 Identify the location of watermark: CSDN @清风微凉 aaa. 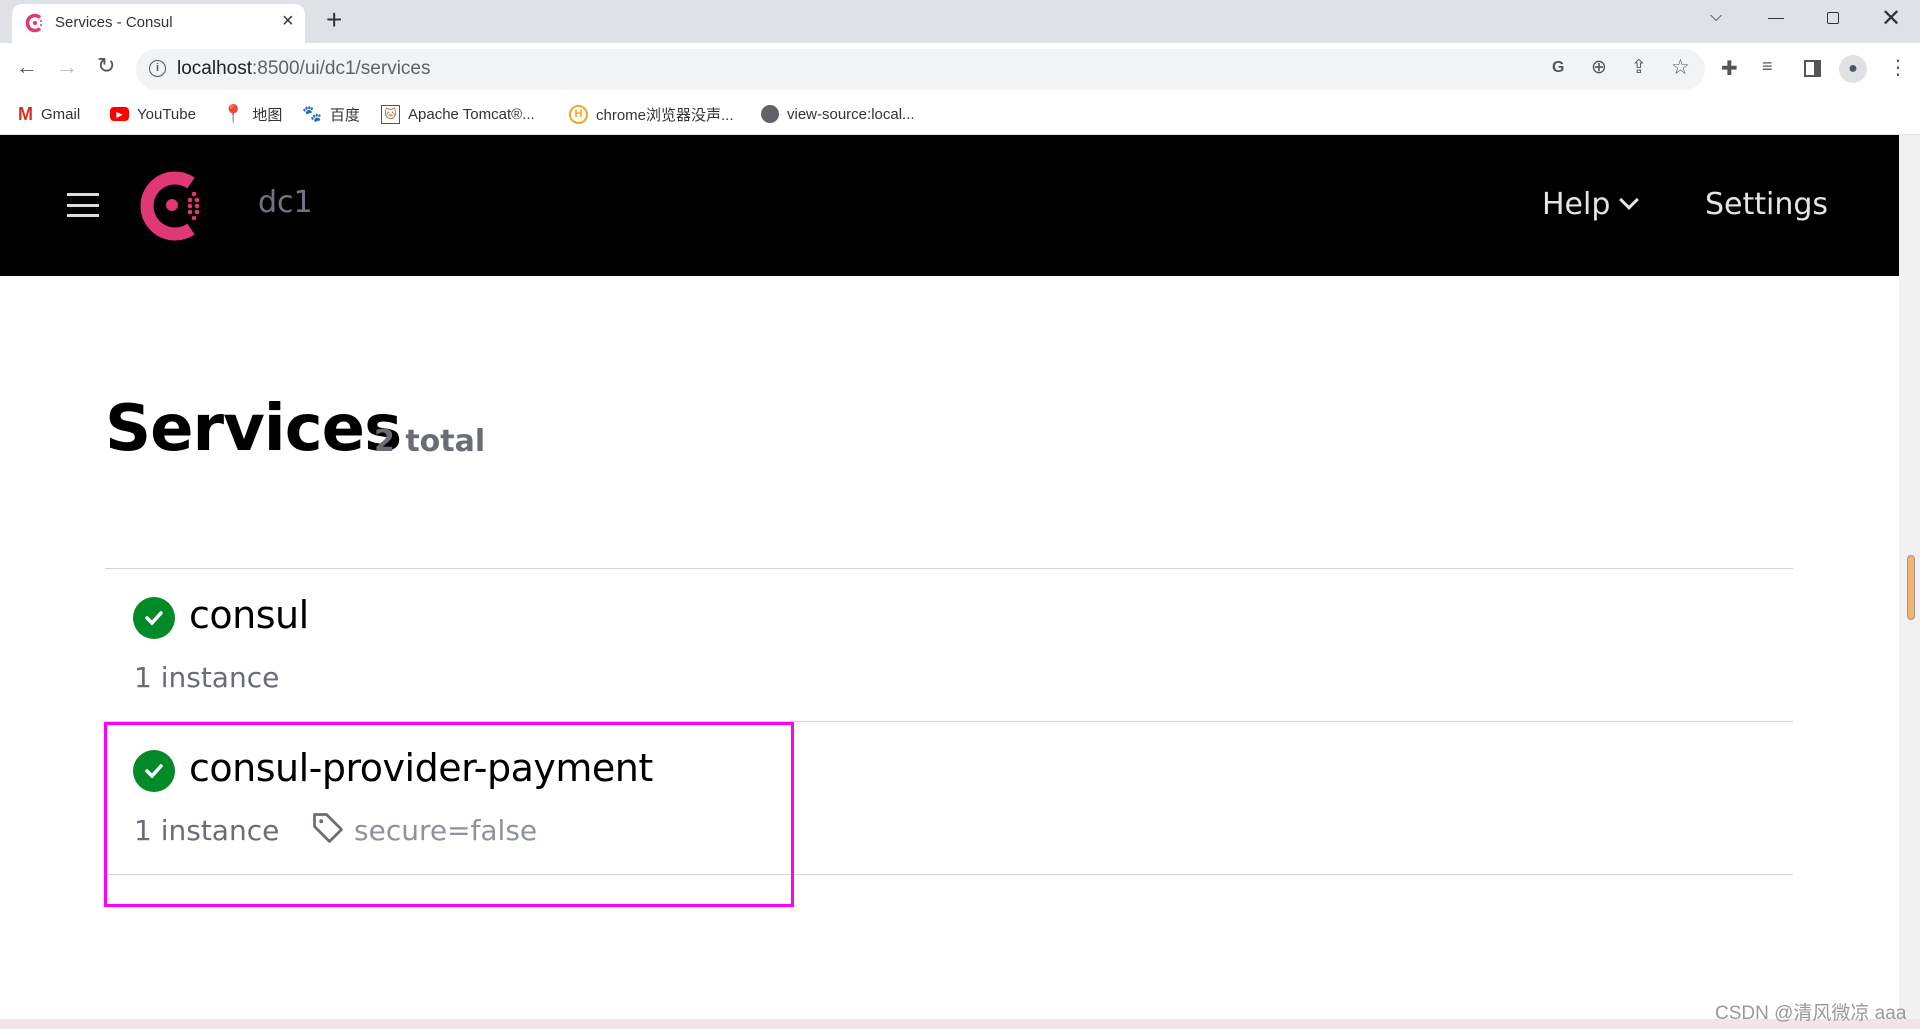
(1811, 1013).